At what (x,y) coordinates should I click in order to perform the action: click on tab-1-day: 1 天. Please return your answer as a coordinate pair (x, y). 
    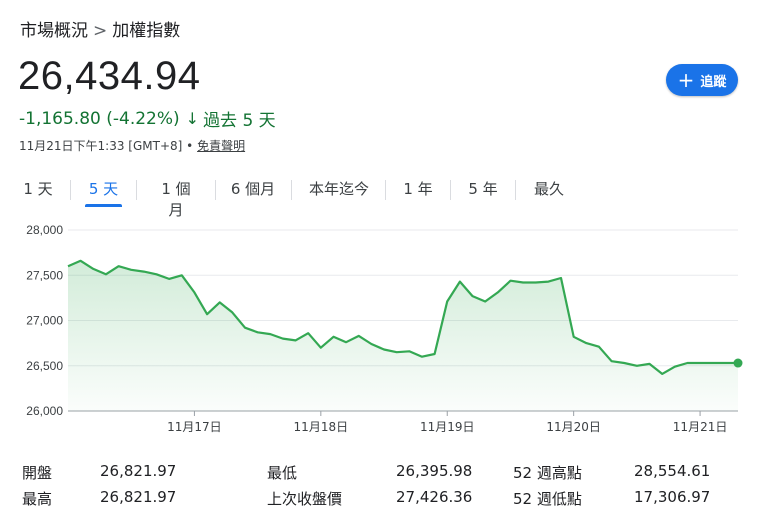
    Looking at the image, I should click on (38, 189).